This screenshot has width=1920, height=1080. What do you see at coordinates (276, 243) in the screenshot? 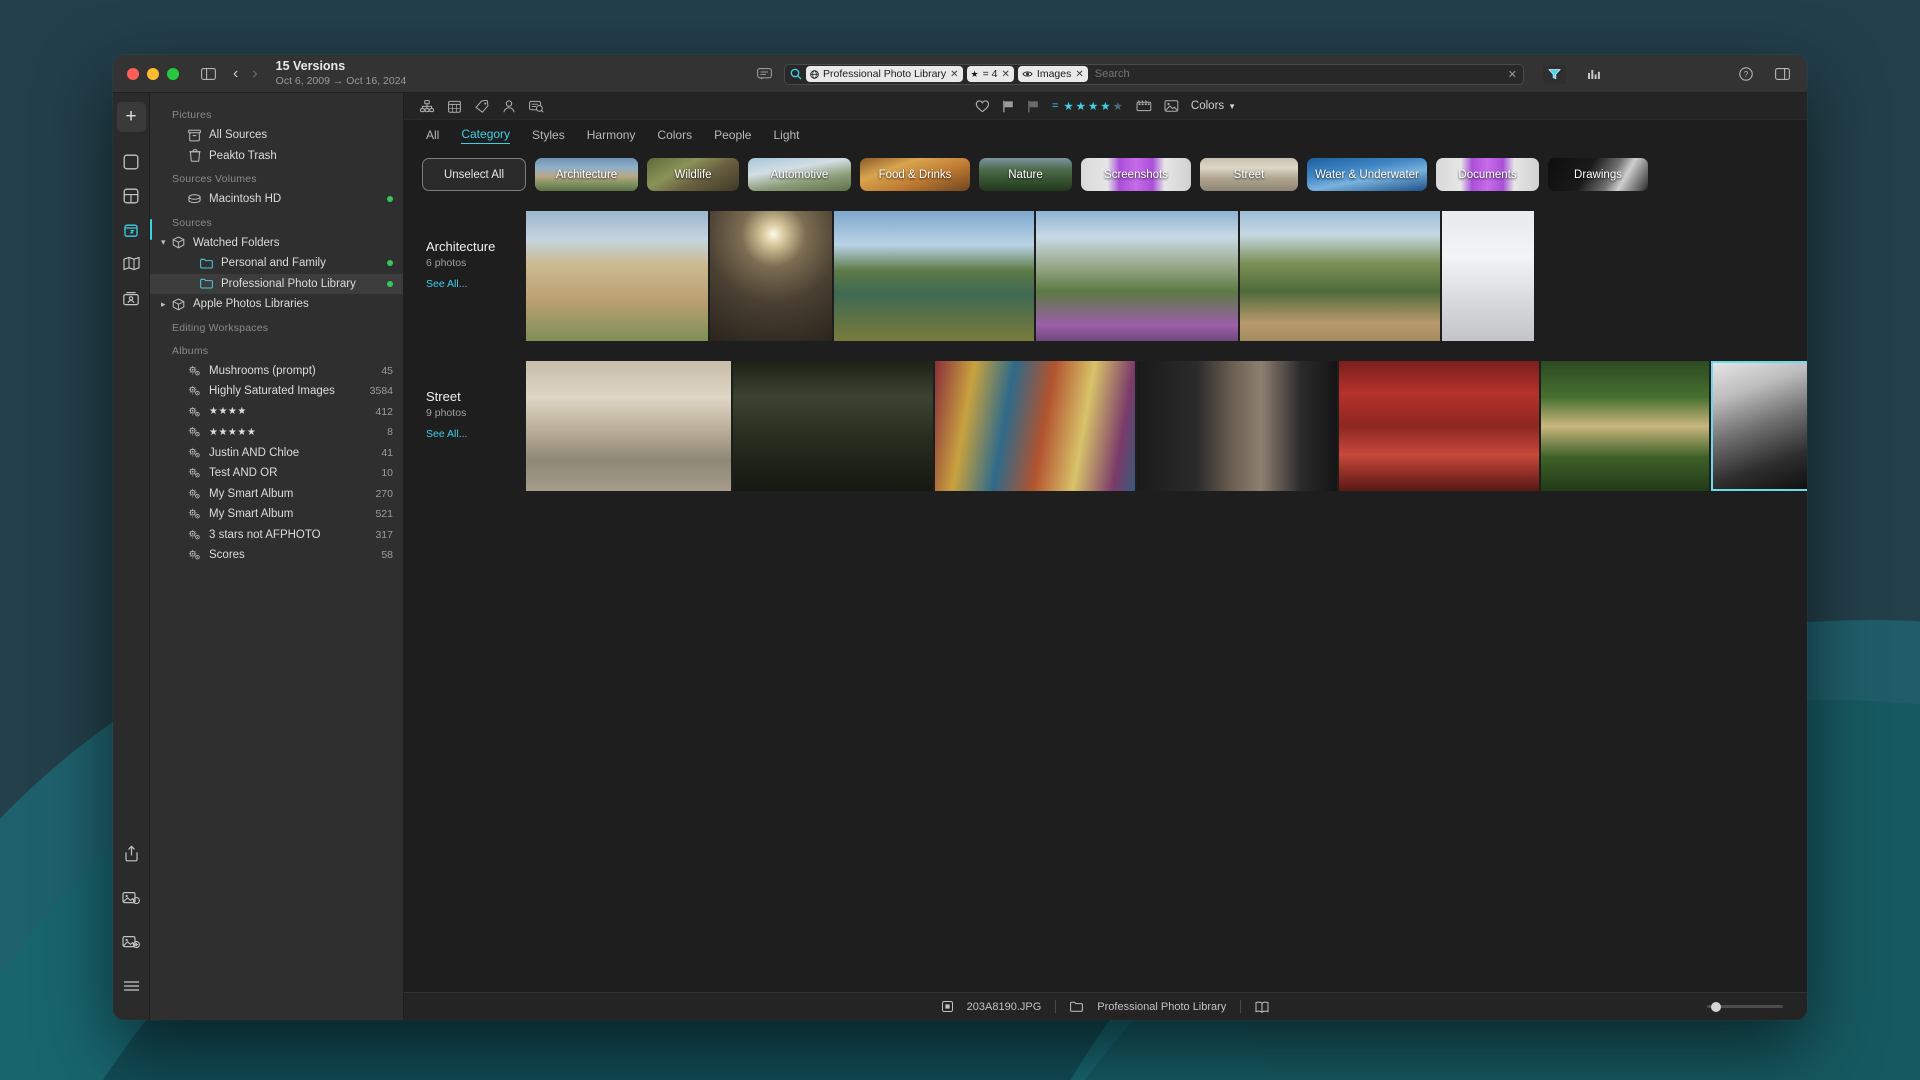
I see `sidebar-item-watched-folders: ▾ Watched Folders` at bounding box center [276, 243].